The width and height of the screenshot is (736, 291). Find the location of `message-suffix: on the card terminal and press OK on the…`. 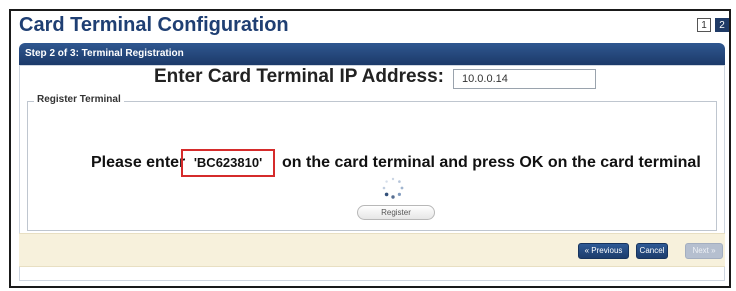

message-suffix: on the card terminal and press OK on the… is located at coordinates (491, 162).